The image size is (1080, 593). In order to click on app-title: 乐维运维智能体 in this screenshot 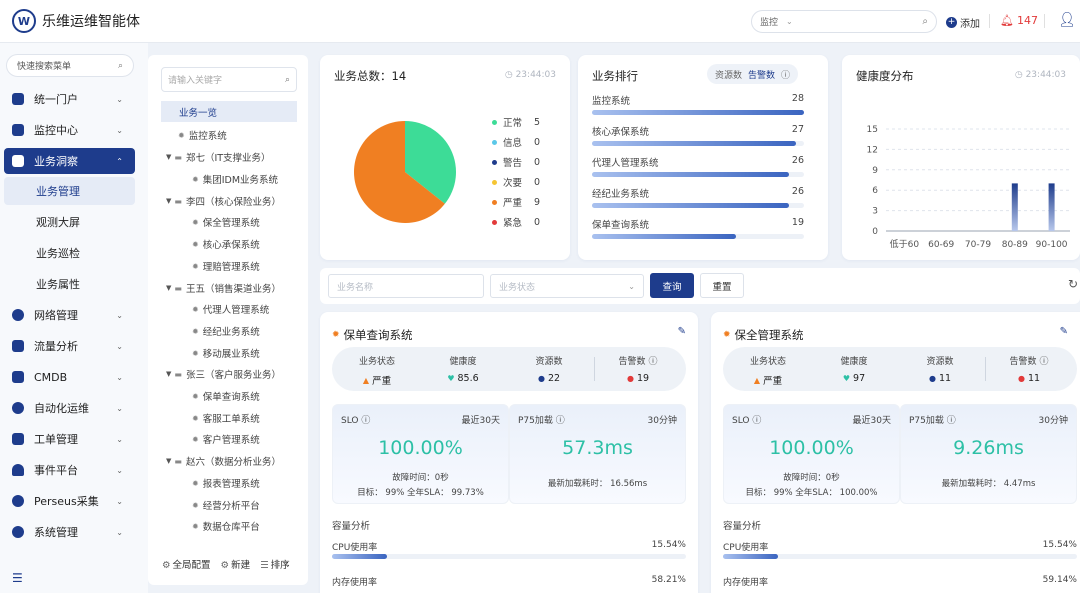, I will do `click(91, 22)`.